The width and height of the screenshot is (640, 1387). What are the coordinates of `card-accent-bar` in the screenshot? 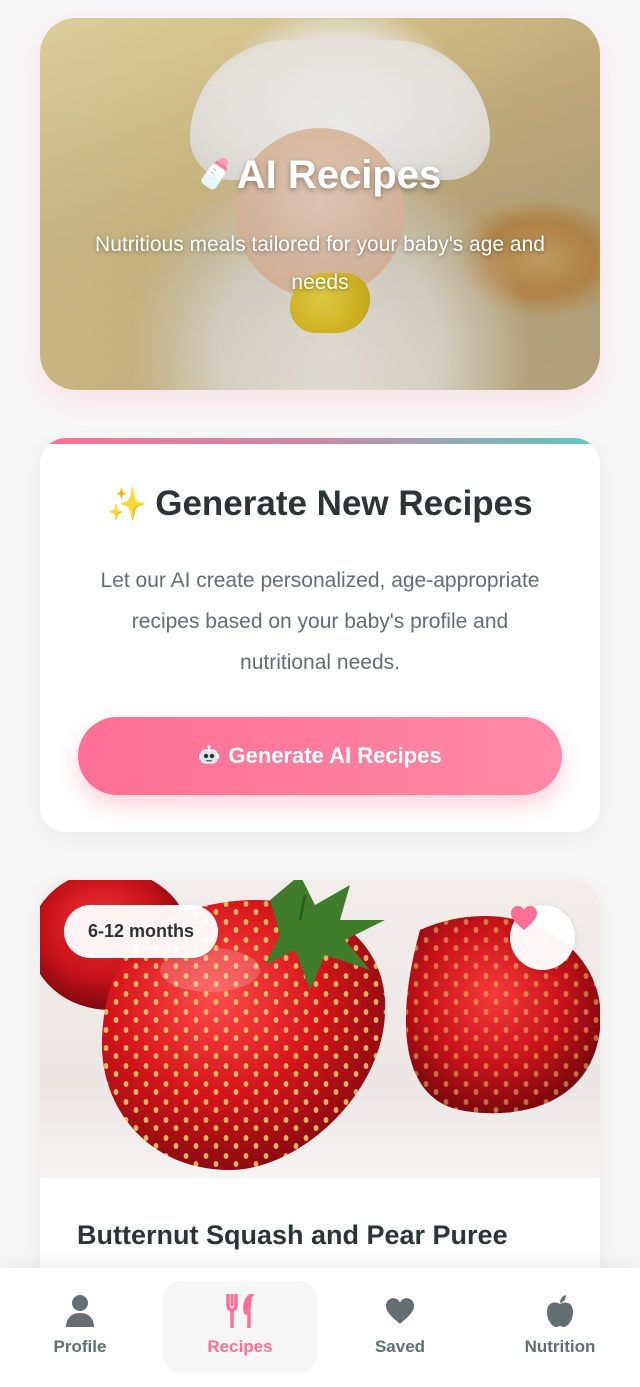 It's located at (320, 441).